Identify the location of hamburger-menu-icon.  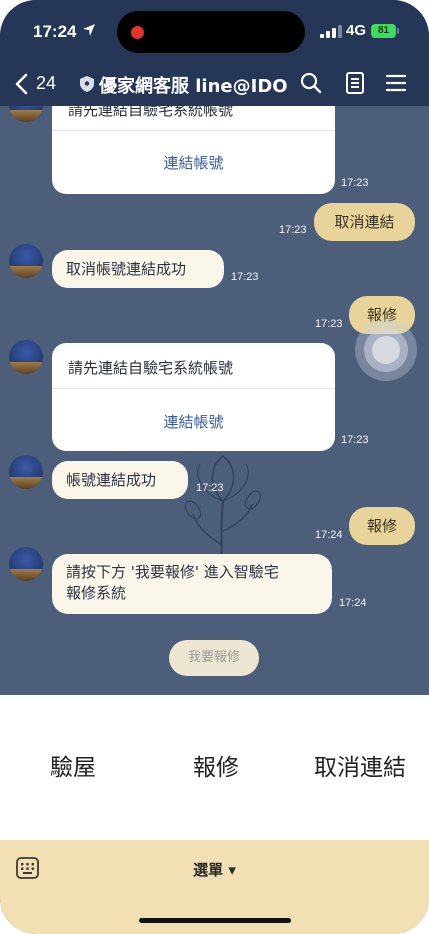
(396, 83).